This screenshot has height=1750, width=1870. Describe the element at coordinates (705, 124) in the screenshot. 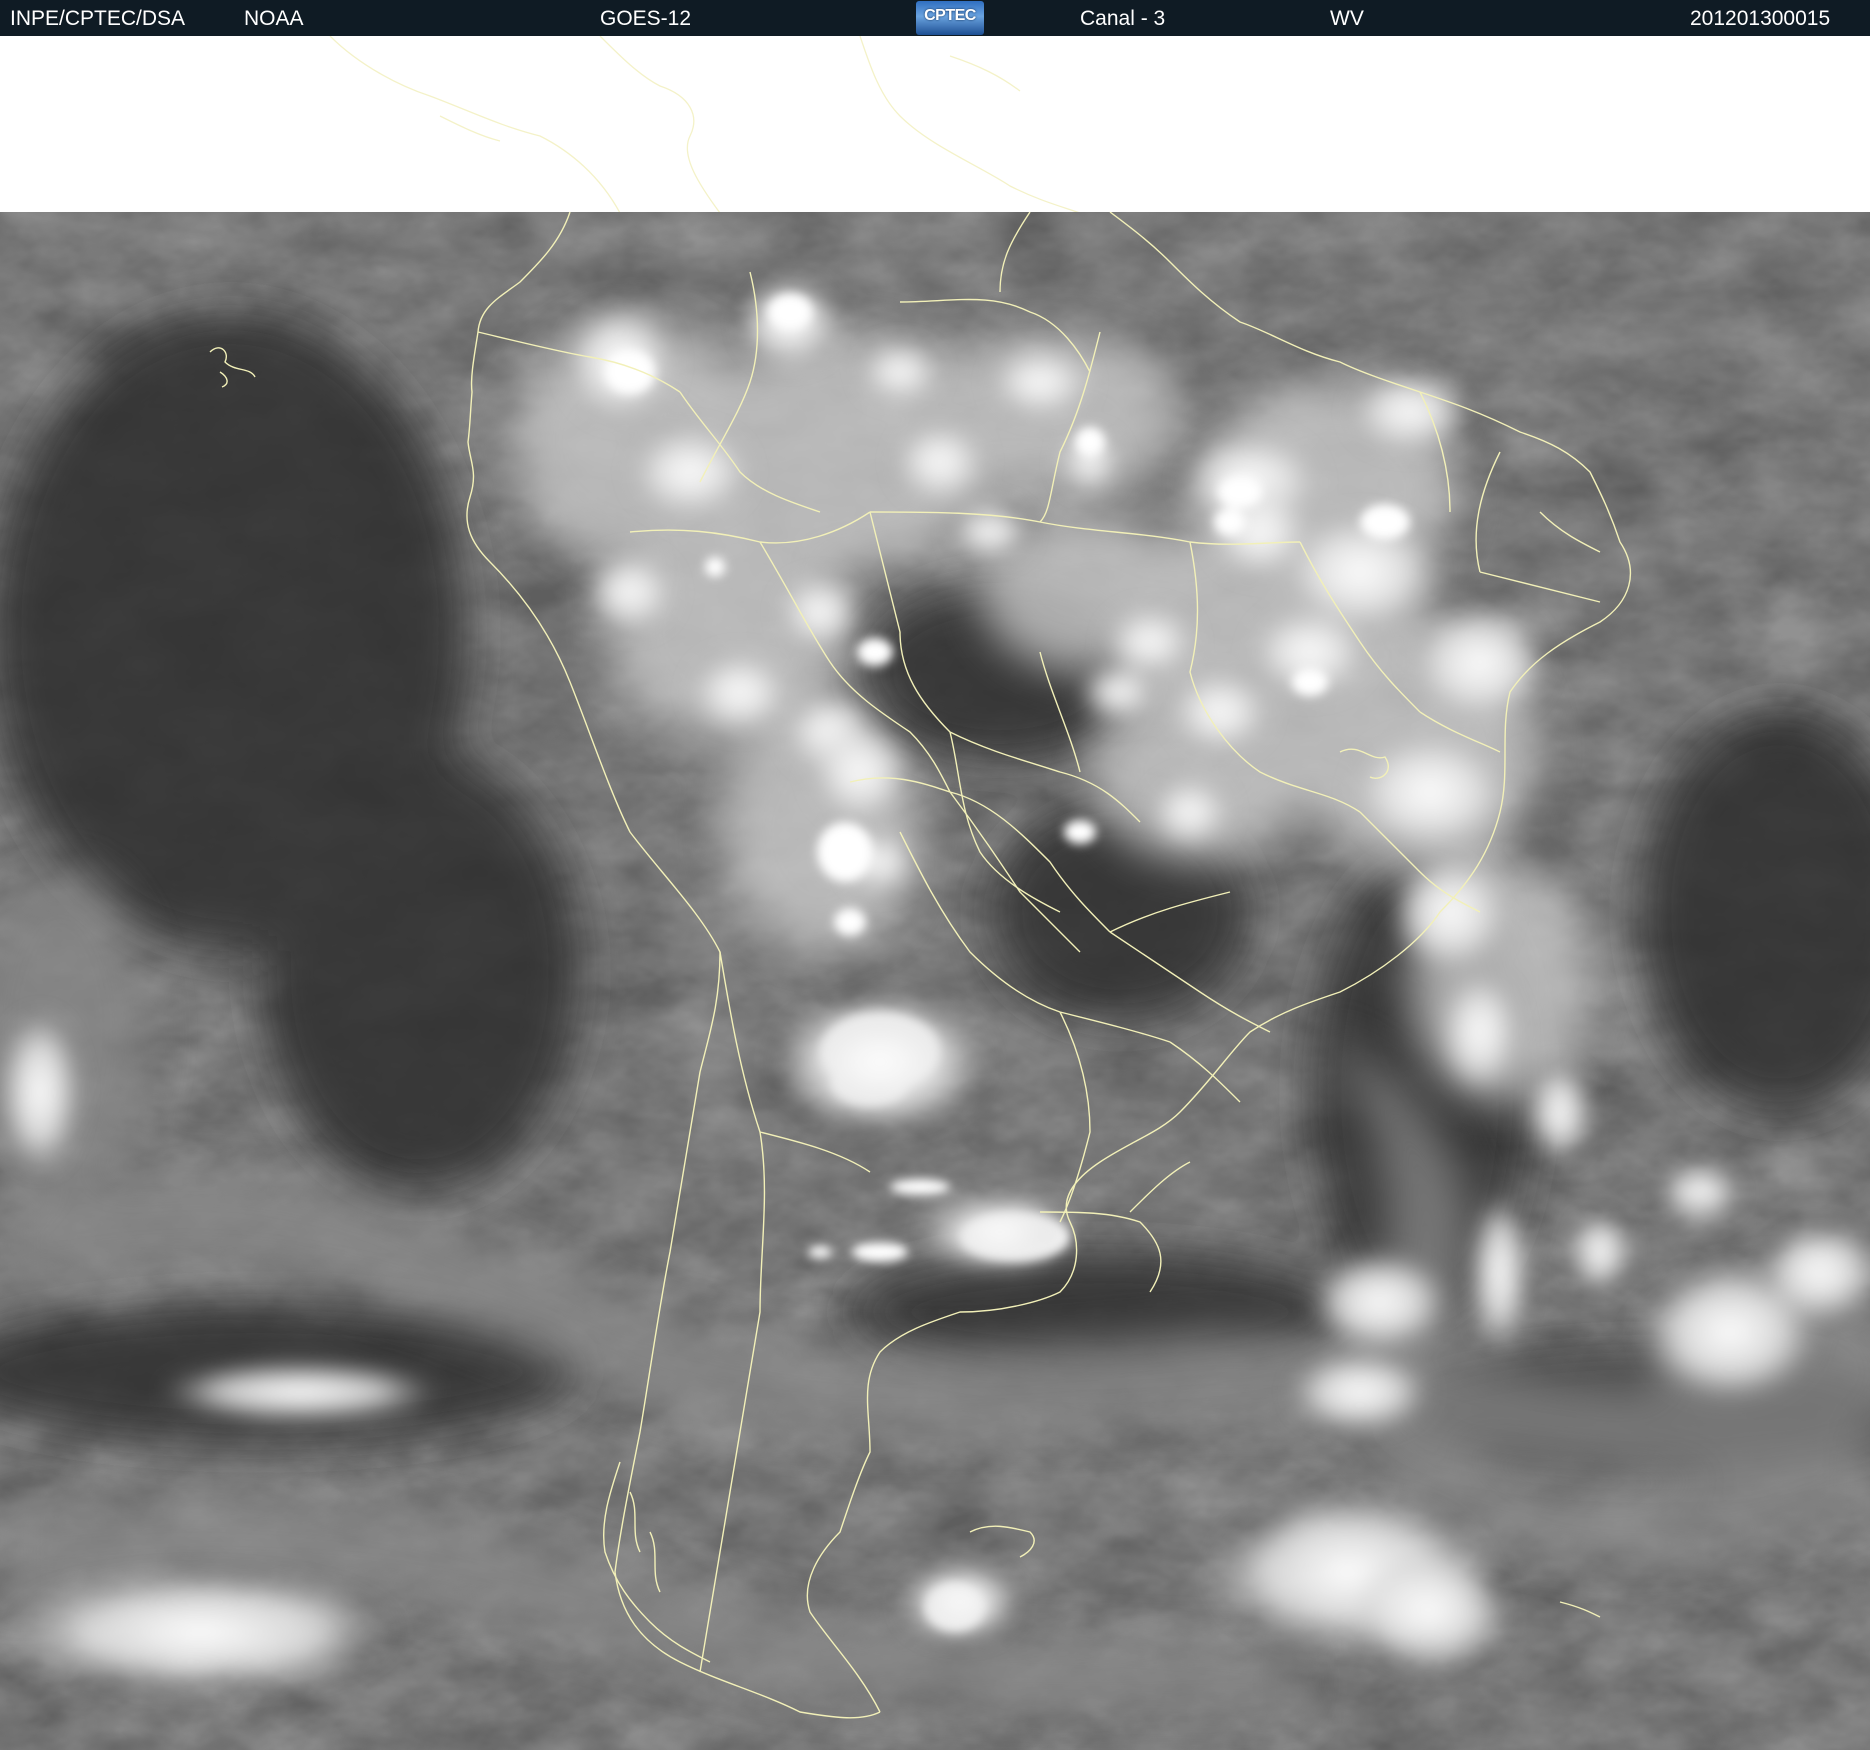

I see `top-border-lines` at that location.